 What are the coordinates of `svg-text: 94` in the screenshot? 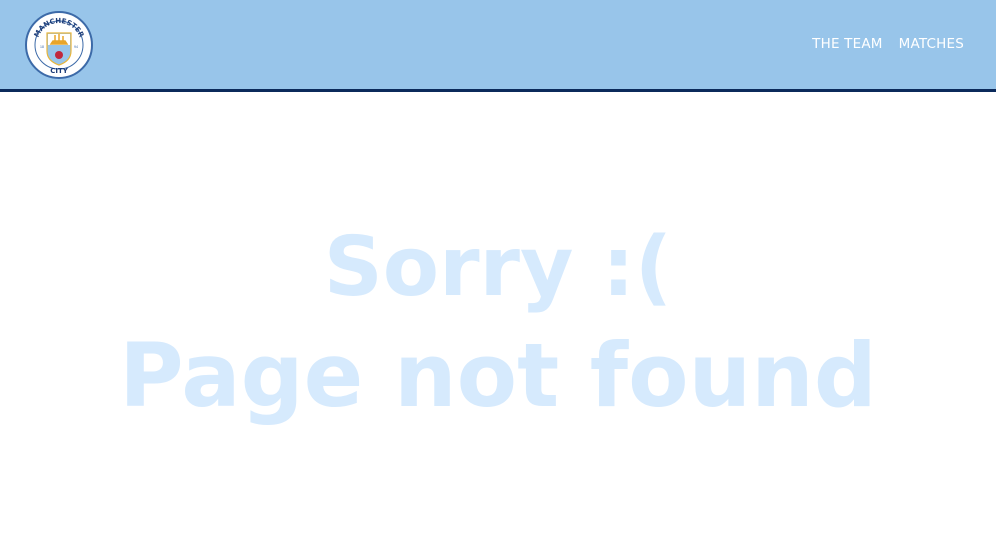 It's located at (76, 47).